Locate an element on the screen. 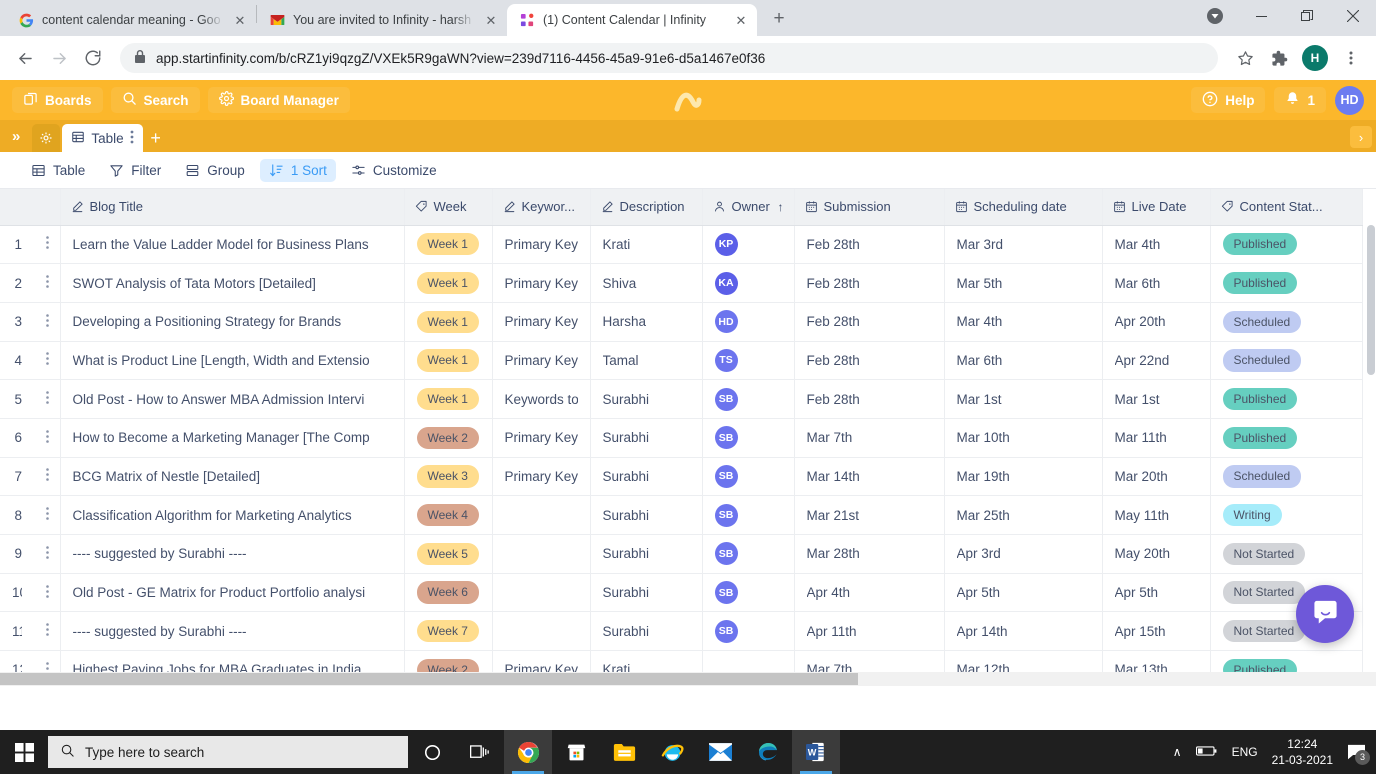 The image size is (1376, 774). cell-owner: KA is located at coordinates (748, 283).